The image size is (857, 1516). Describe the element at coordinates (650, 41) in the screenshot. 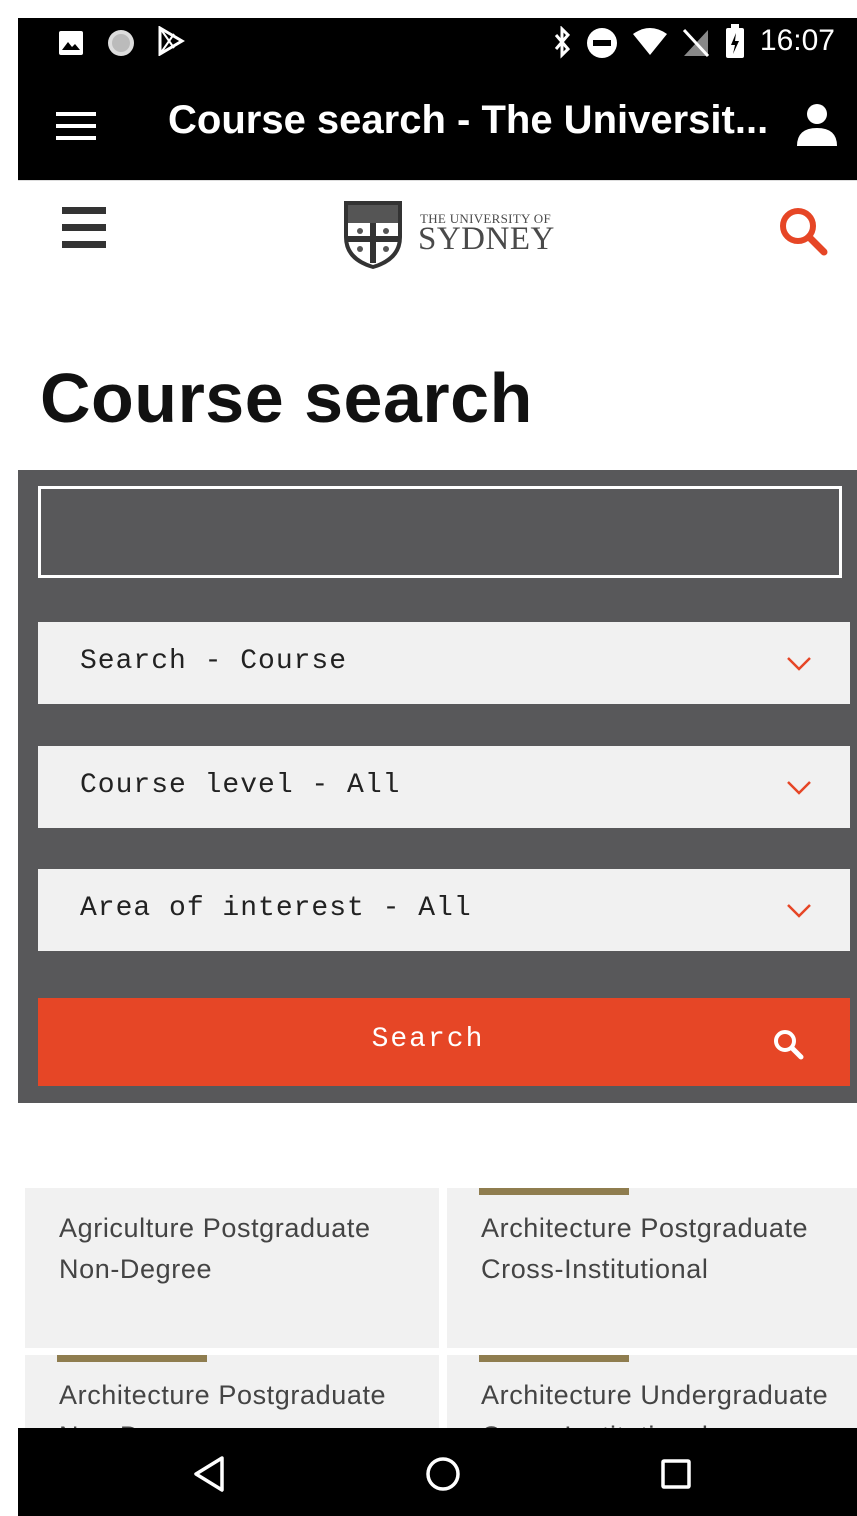

I see `wifi-icon` at that location.